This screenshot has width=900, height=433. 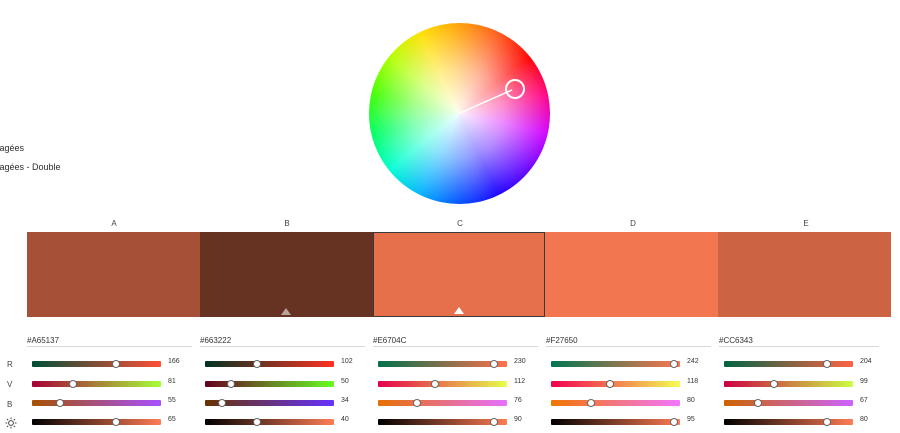 What do you see at coordinates (269, 364) in the screenshot?
I see `slider-red-b` at bounding box center [269, 364].